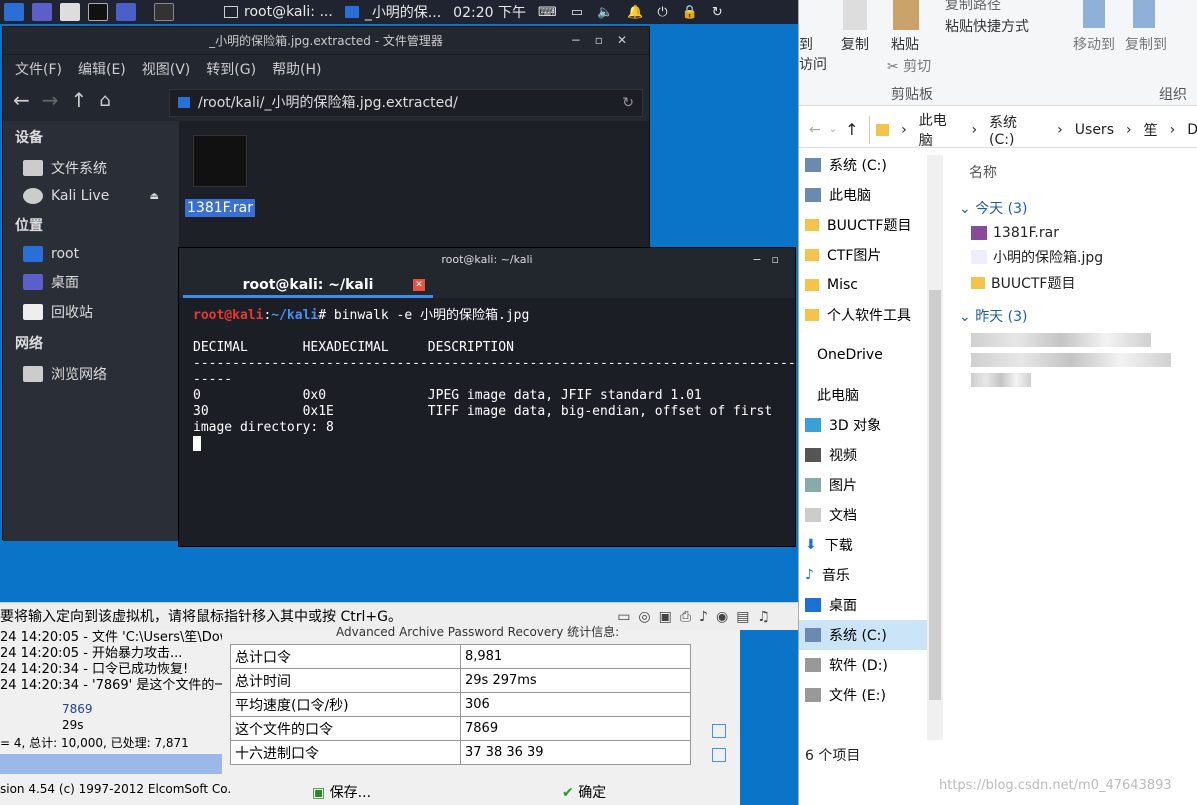 Image resolution: width=1197 pixels, height=805 pixels. What do you see at coordinates (295, 315) in the screenshot?
I see `prompt-path: ~/kali` at bounding box center [295, 315].